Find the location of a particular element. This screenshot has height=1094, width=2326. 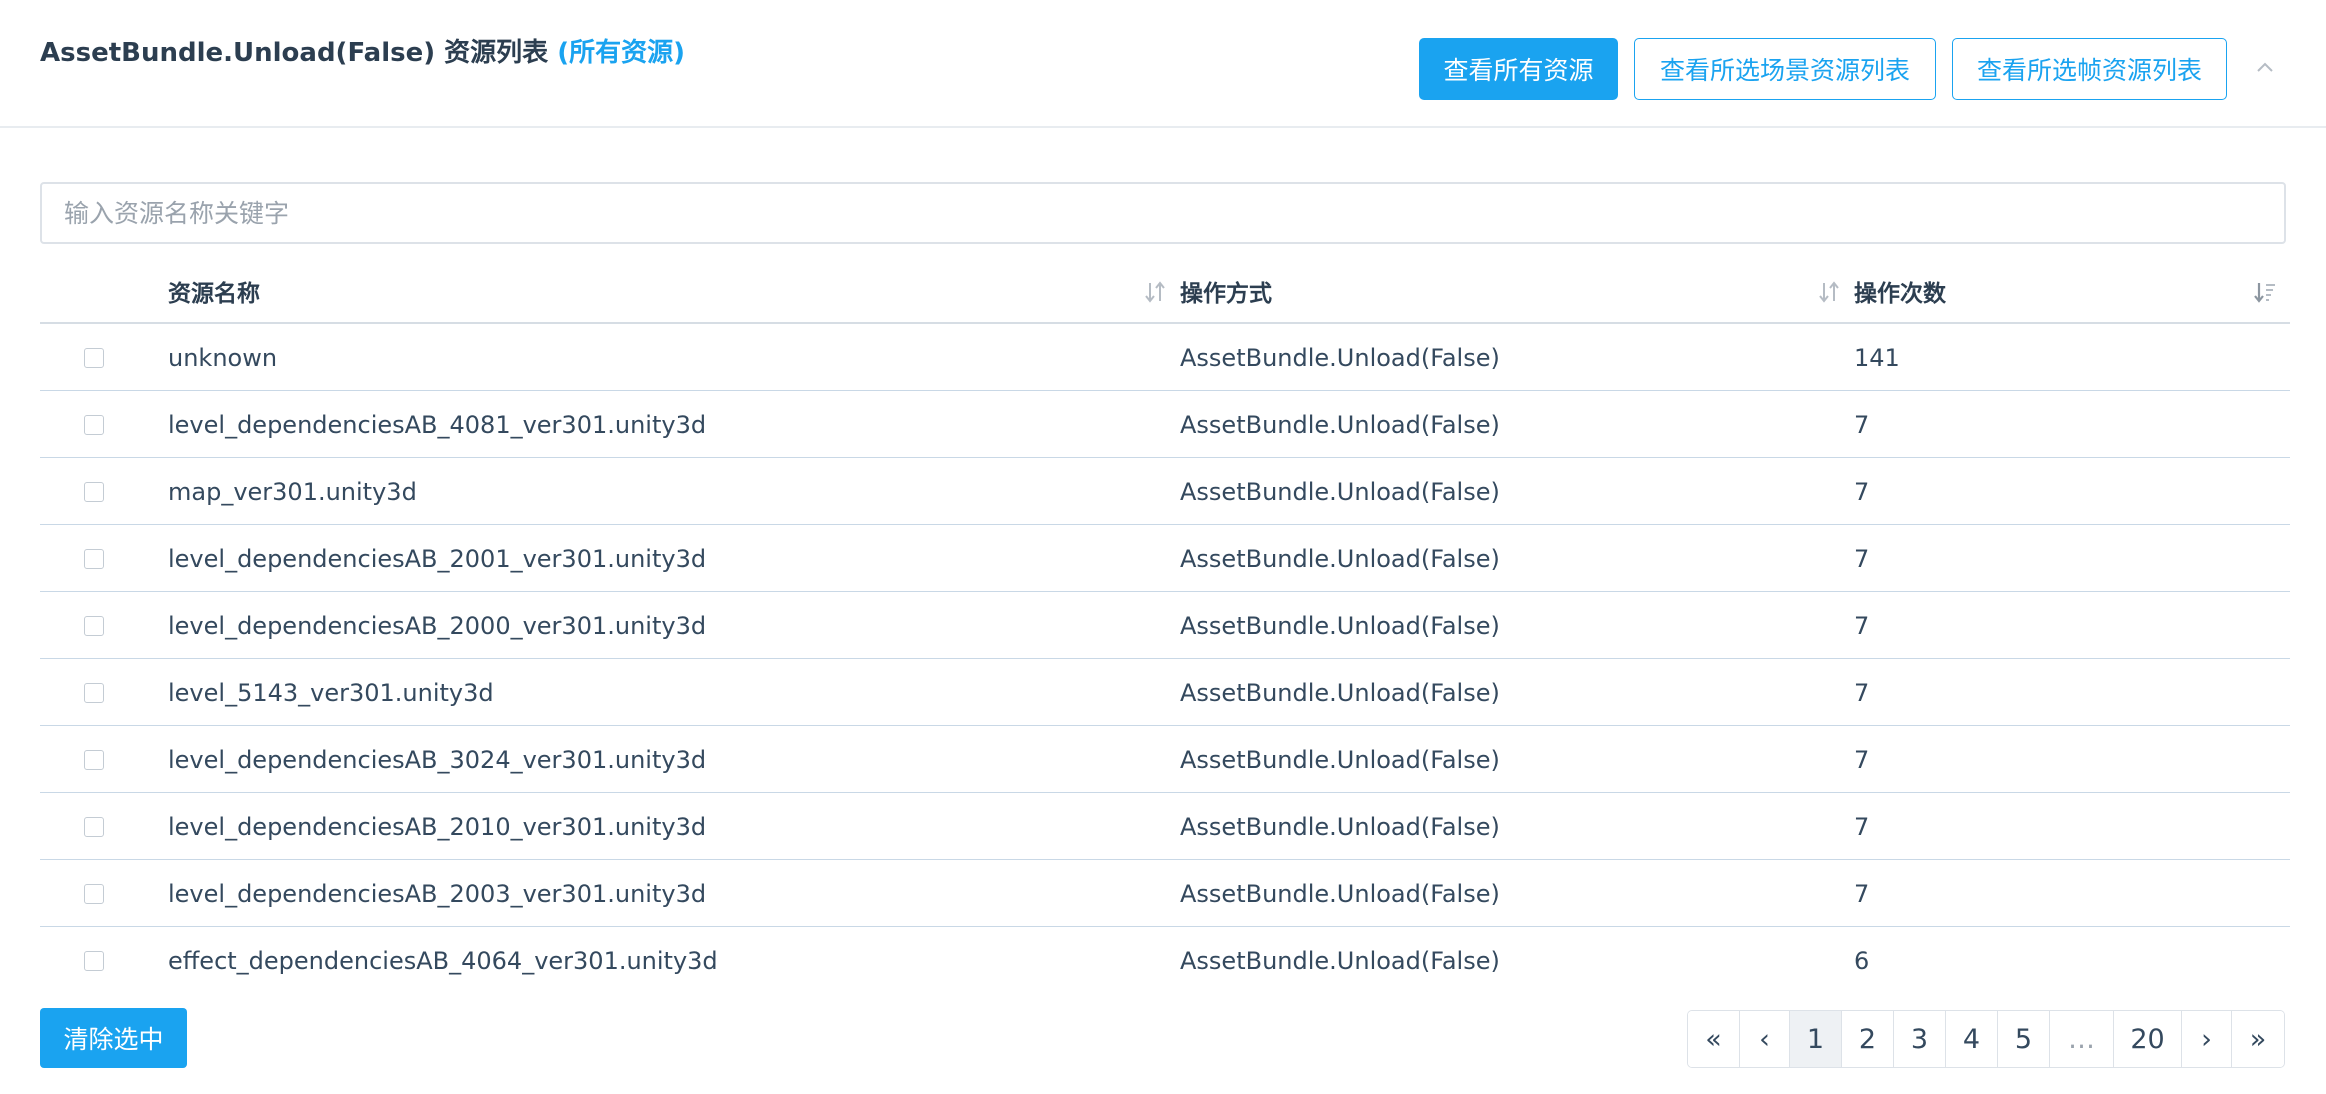

table-header: 资源名称 操作方式 操作次数 is located at coordinates (1165, 291).